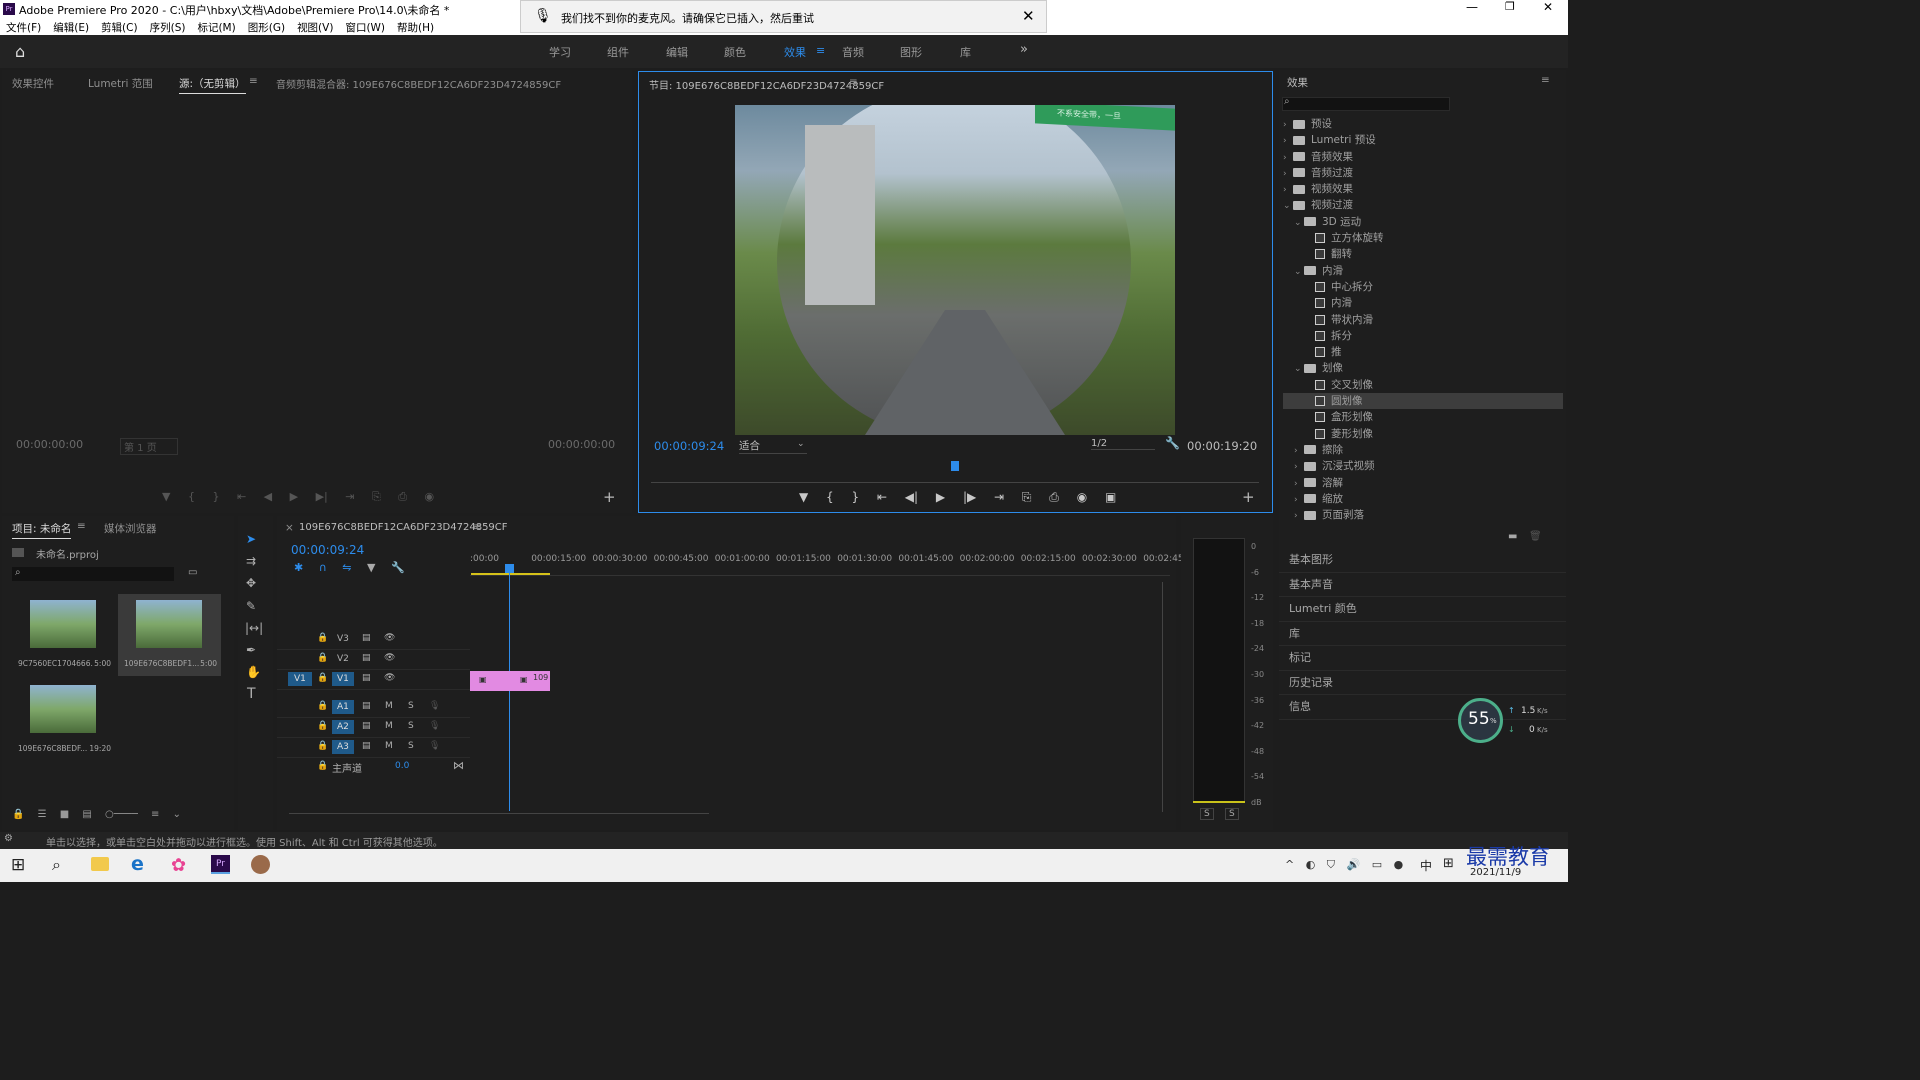 The height and width of the screenshot is (1080, 1920). Describe the element at coordinates (1423, 238) in the screenshot. I see `effects-item: 立方体旋转` at that location.